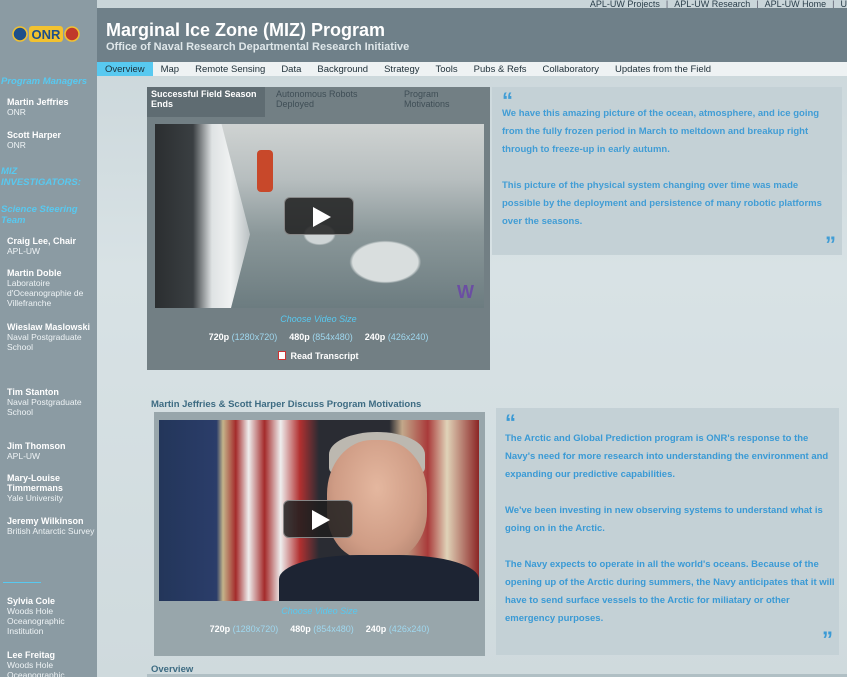 Image resolution: width=847 pixels, height=677 pixels. What do you see at coordinates (570, 69) in the screenshot?
I see `nav-collaboratory: Collaboratory` at bounding box center [570, 69].